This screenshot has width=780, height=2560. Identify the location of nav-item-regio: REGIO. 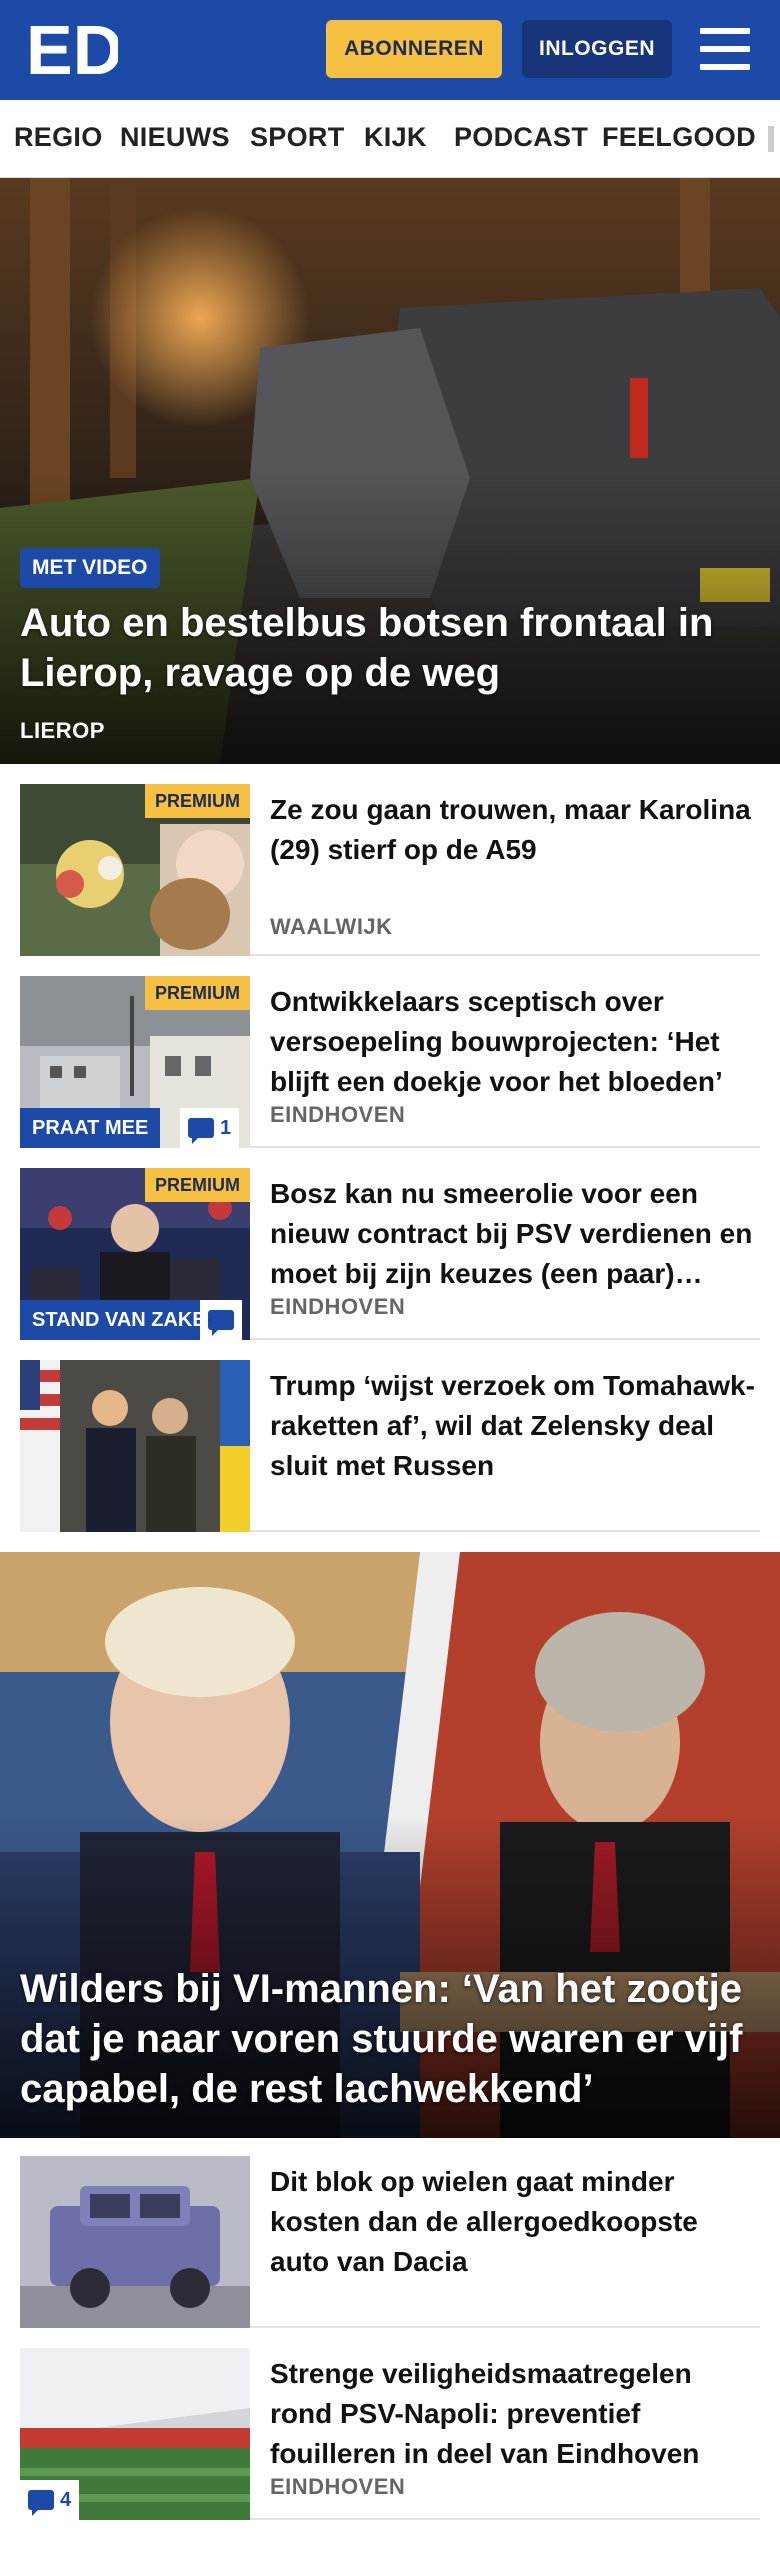
(58, 137).